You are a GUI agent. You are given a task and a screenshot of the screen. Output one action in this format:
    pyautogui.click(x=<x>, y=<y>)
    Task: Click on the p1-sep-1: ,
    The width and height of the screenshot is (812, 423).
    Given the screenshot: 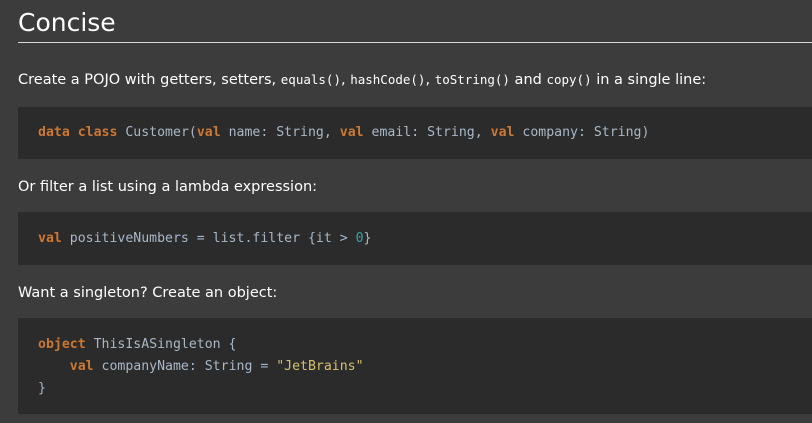 What is the action you would take?
    pyautogui.click(x=345, y=80)
    